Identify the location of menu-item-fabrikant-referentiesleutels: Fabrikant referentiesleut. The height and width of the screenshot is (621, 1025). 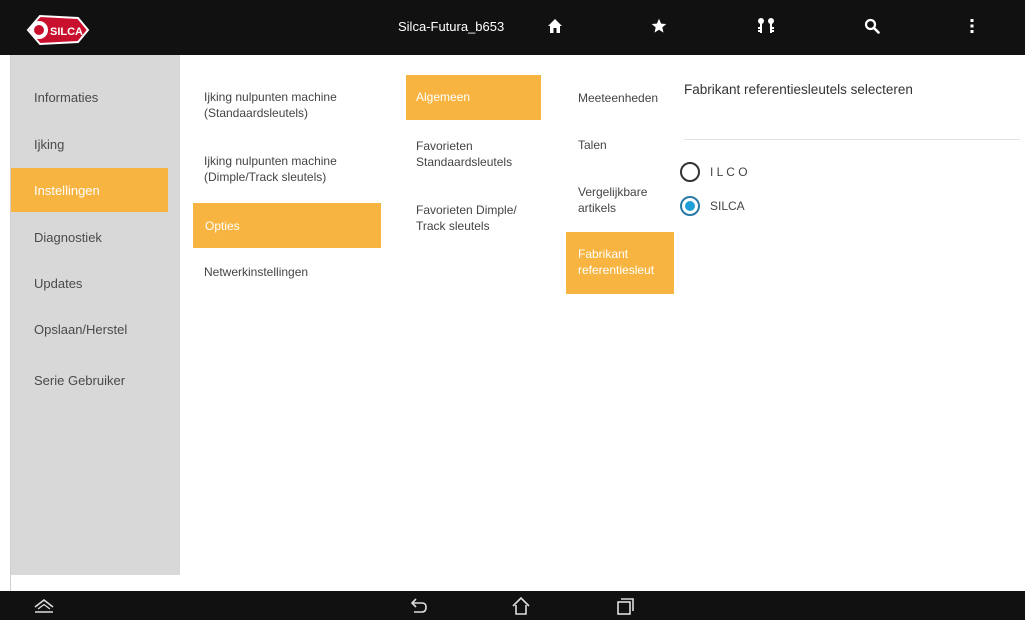
(620, 263).